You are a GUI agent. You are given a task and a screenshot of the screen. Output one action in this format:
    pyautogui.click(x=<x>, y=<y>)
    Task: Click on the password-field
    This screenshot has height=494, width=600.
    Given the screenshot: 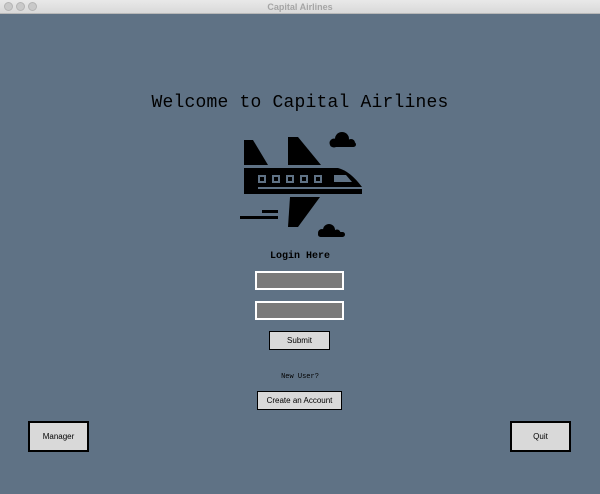 What is the action you would take?
    pyautogui.click(x=299, y=310)
    